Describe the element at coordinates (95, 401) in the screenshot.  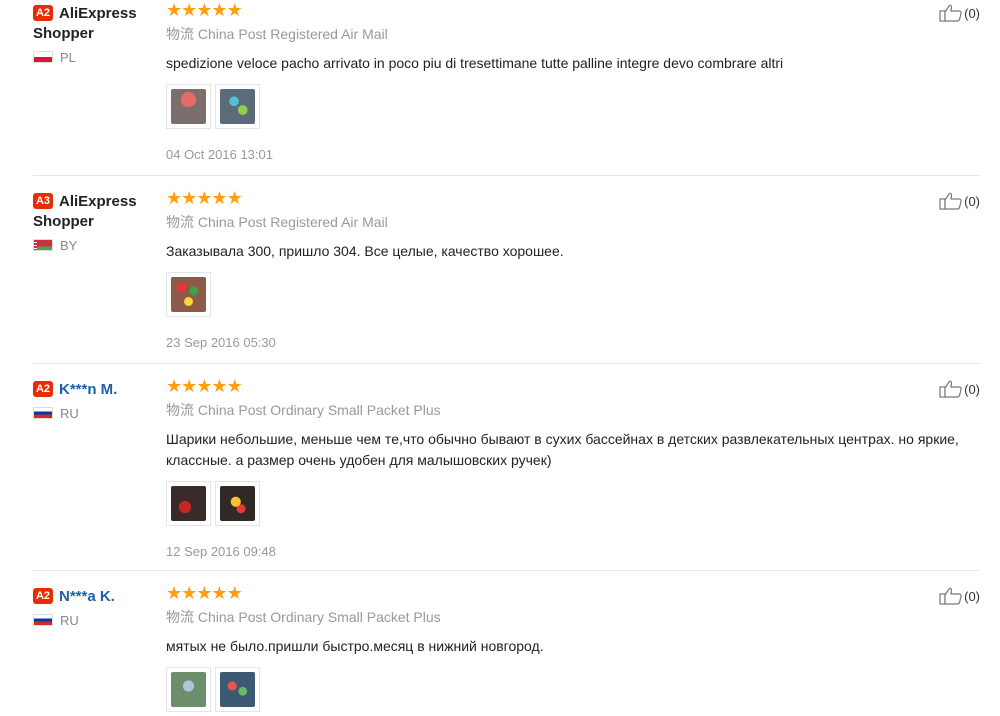
I see `reviewer-info: A2 K***n M. RU` at that location.